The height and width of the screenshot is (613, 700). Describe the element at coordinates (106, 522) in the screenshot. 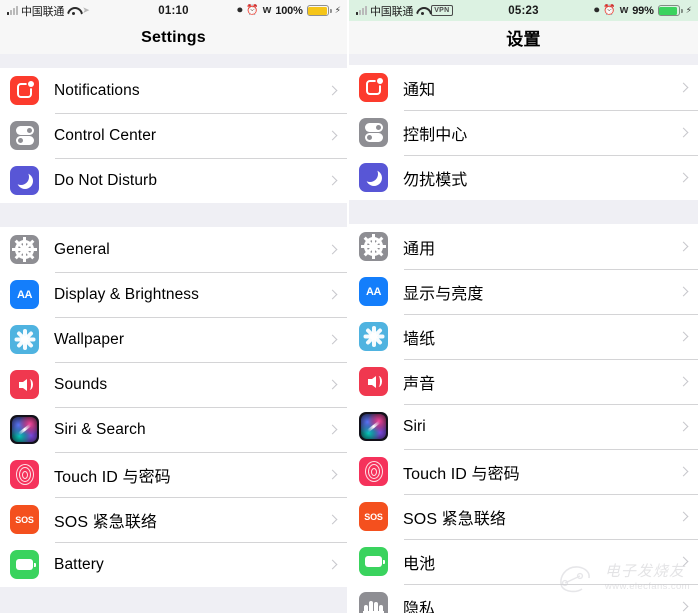

I see `row-label: SOS 紧急联络` at that location.